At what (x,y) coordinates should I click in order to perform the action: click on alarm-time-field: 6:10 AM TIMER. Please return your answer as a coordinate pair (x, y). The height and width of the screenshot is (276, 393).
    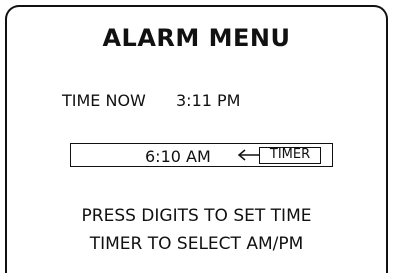
    Looking at the image, I should click on (201, 155).